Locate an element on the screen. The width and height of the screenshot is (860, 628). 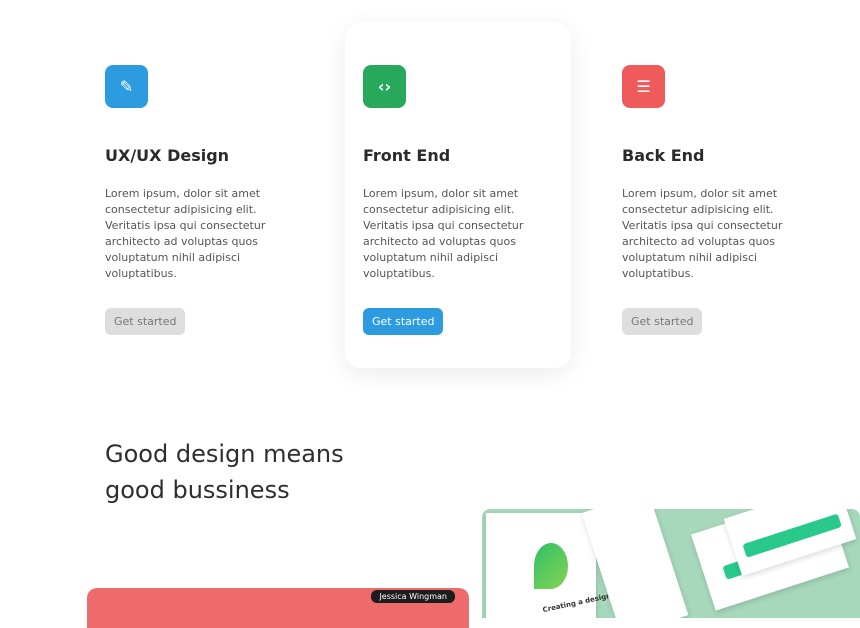
list-icon: ☰ is located at coordinates (643, 86).